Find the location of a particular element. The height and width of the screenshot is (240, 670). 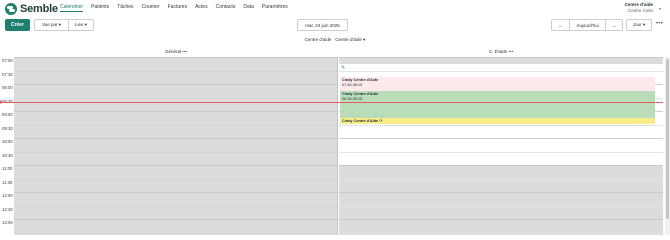

column-header-general: Général ••• is located at coordinates (176, 52).